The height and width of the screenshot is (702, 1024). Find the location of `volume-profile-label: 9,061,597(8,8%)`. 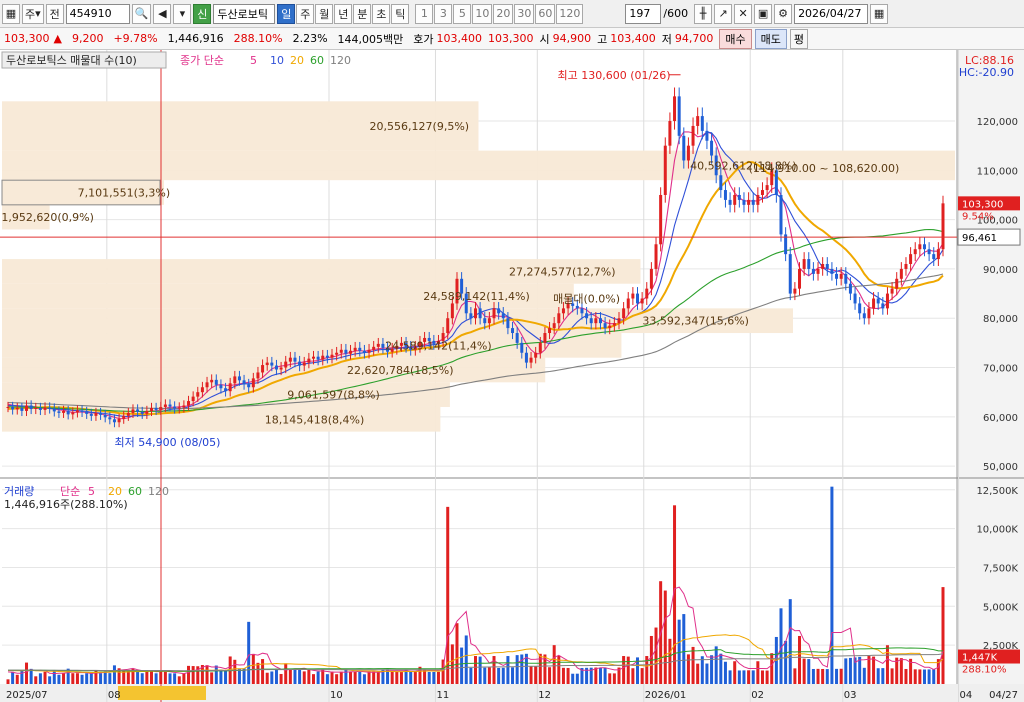

volume-profile-label: 9,061,597(8,8%) is located at coordinates (333, 395).